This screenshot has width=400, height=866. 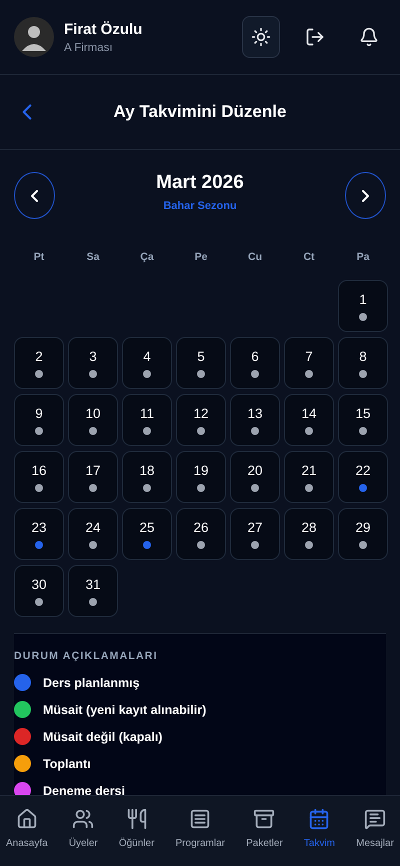 What do you see at coordinates (201, 534) in the screenshot?
I see `day-cell: 26` at bounding box center [201, 534].